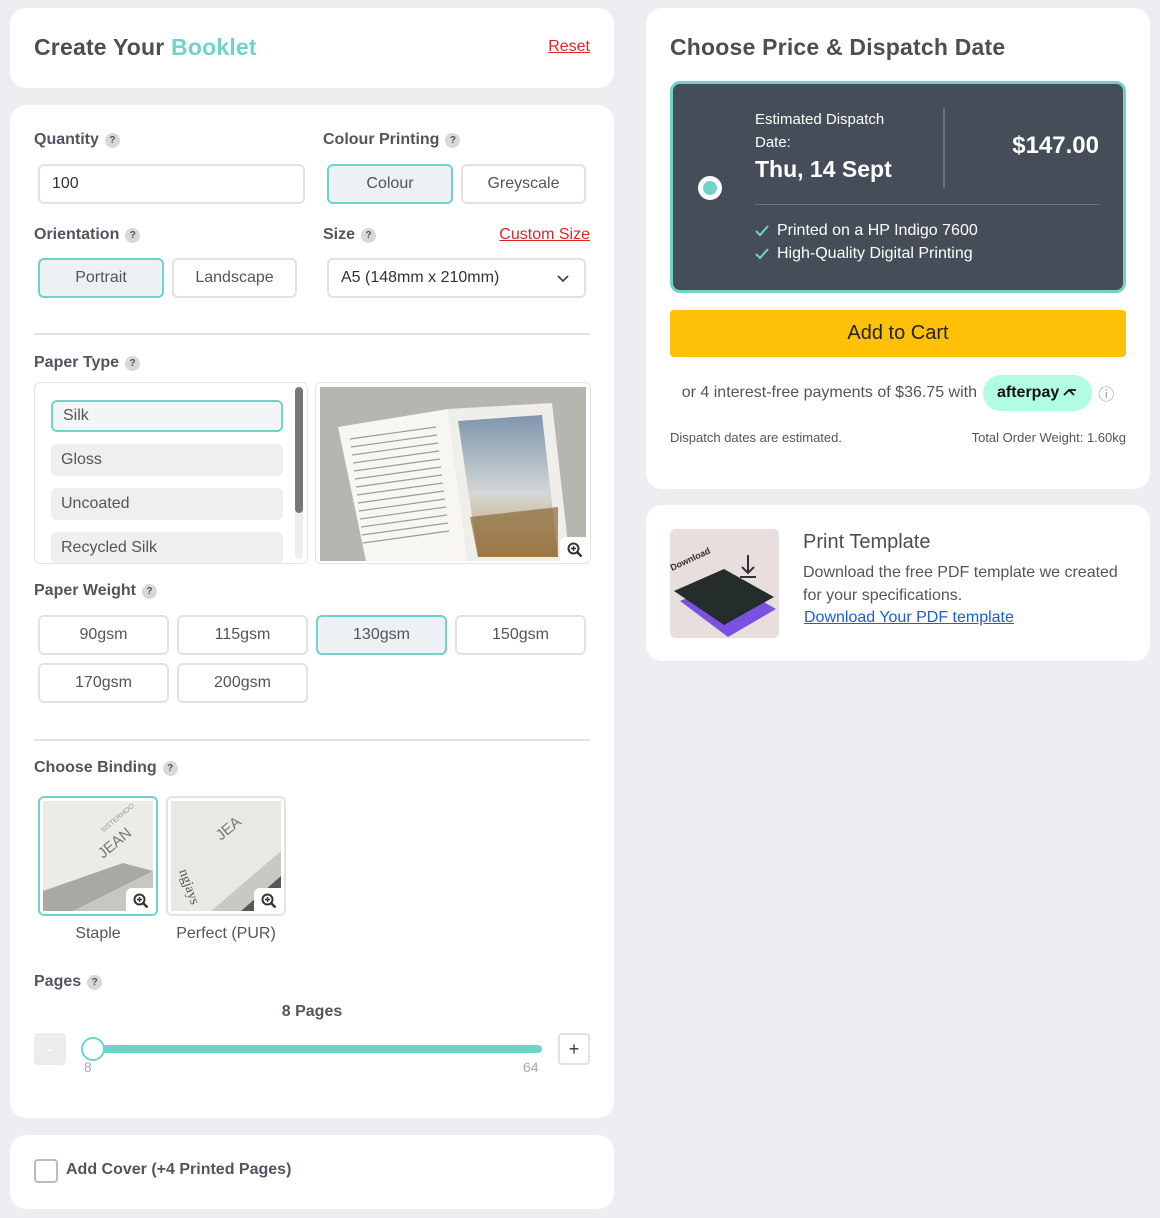 The height and width of the screenshot is (1218, 1160). What do you see at coordinates (87, 235) in the screenshot?
I see `orientation-label: Orientation?` at bounding box center [87, 235].